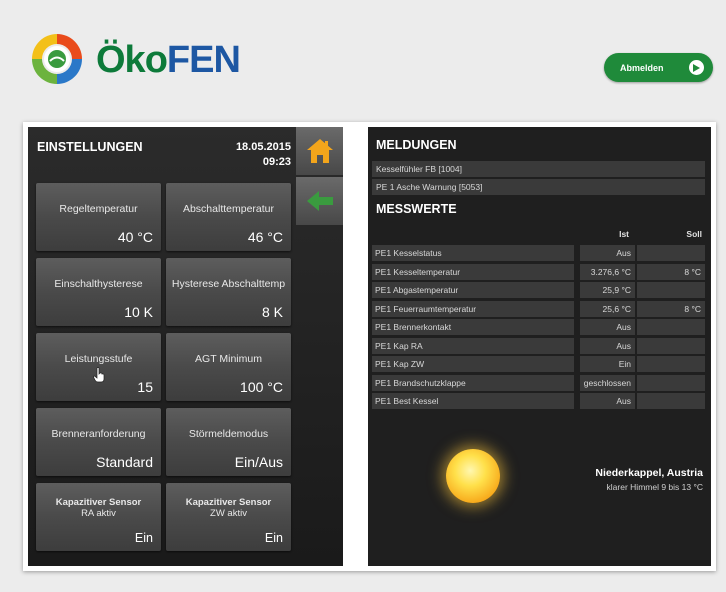  I want to click on cell-name: PE1 Brandschutzklappe, so click(473, 382).